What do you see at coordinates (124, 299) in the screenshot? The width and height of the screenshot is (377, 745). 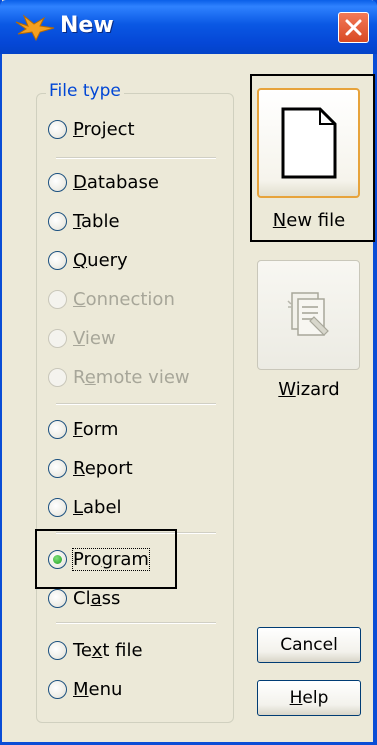 I see `radio-label: Connection` at bounding box center [124, 299].